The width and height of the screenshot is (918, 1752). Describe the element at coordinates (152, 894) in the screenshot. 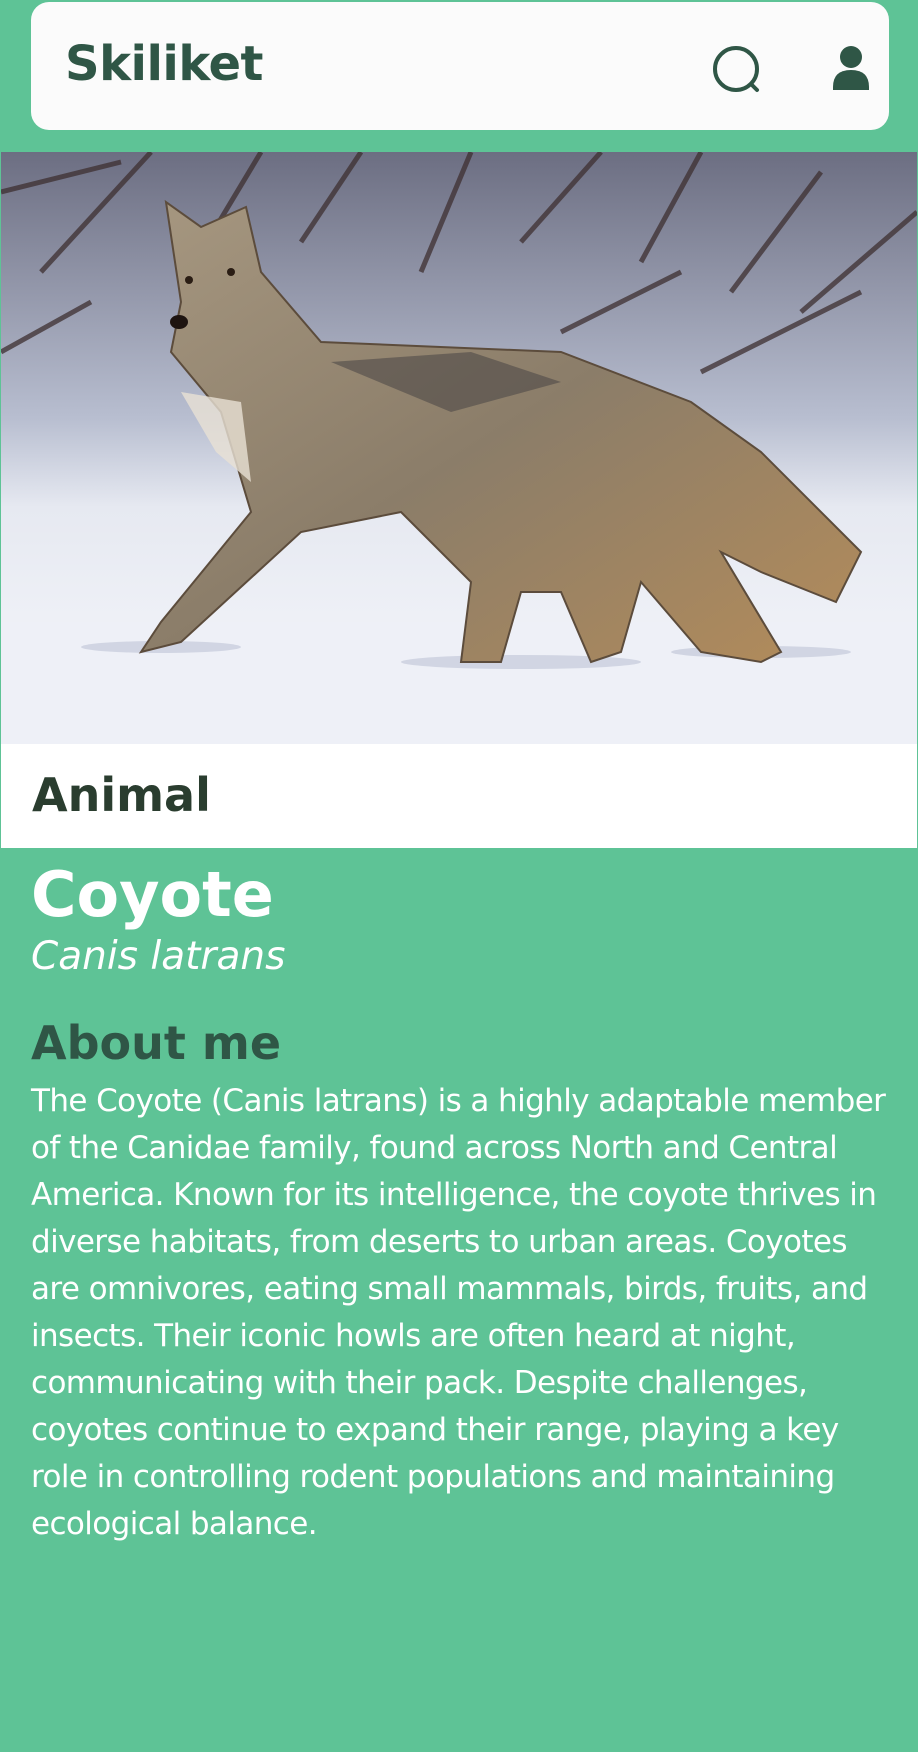

I see `species-name: Coyote` at that location.